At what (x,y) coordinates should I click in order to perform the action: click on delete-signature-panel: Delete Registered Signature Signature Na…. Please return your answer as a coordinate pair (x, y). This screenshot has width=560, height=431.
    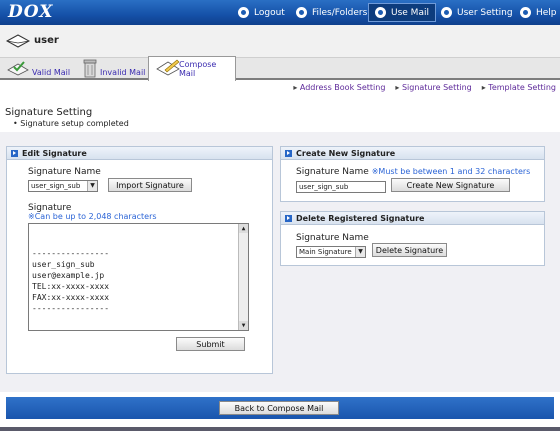
    Looking at the image, I should click on (412, 238).